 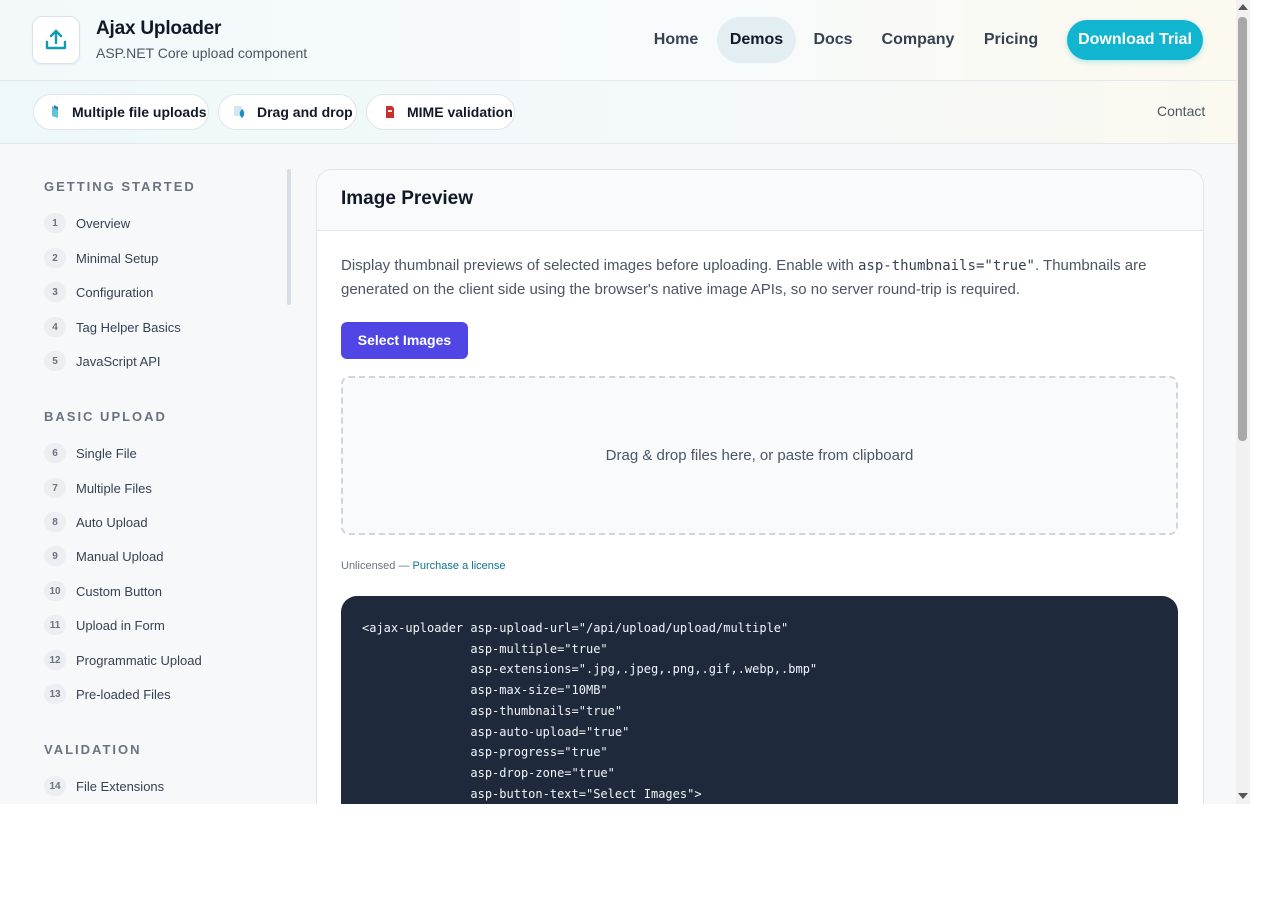 I want to click on scroll-down-icon, so click(x=1243, y=796).